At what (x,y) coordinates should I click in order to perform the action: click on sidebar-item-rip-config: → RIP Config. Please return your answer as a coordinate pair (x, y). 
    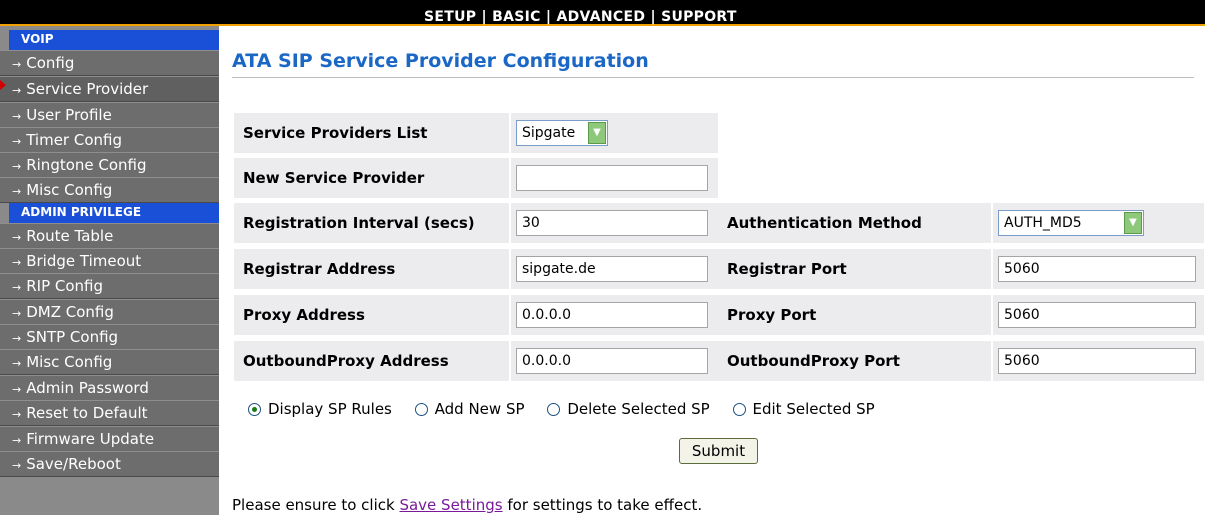
    Looking at the image, I should click on (109, 286).